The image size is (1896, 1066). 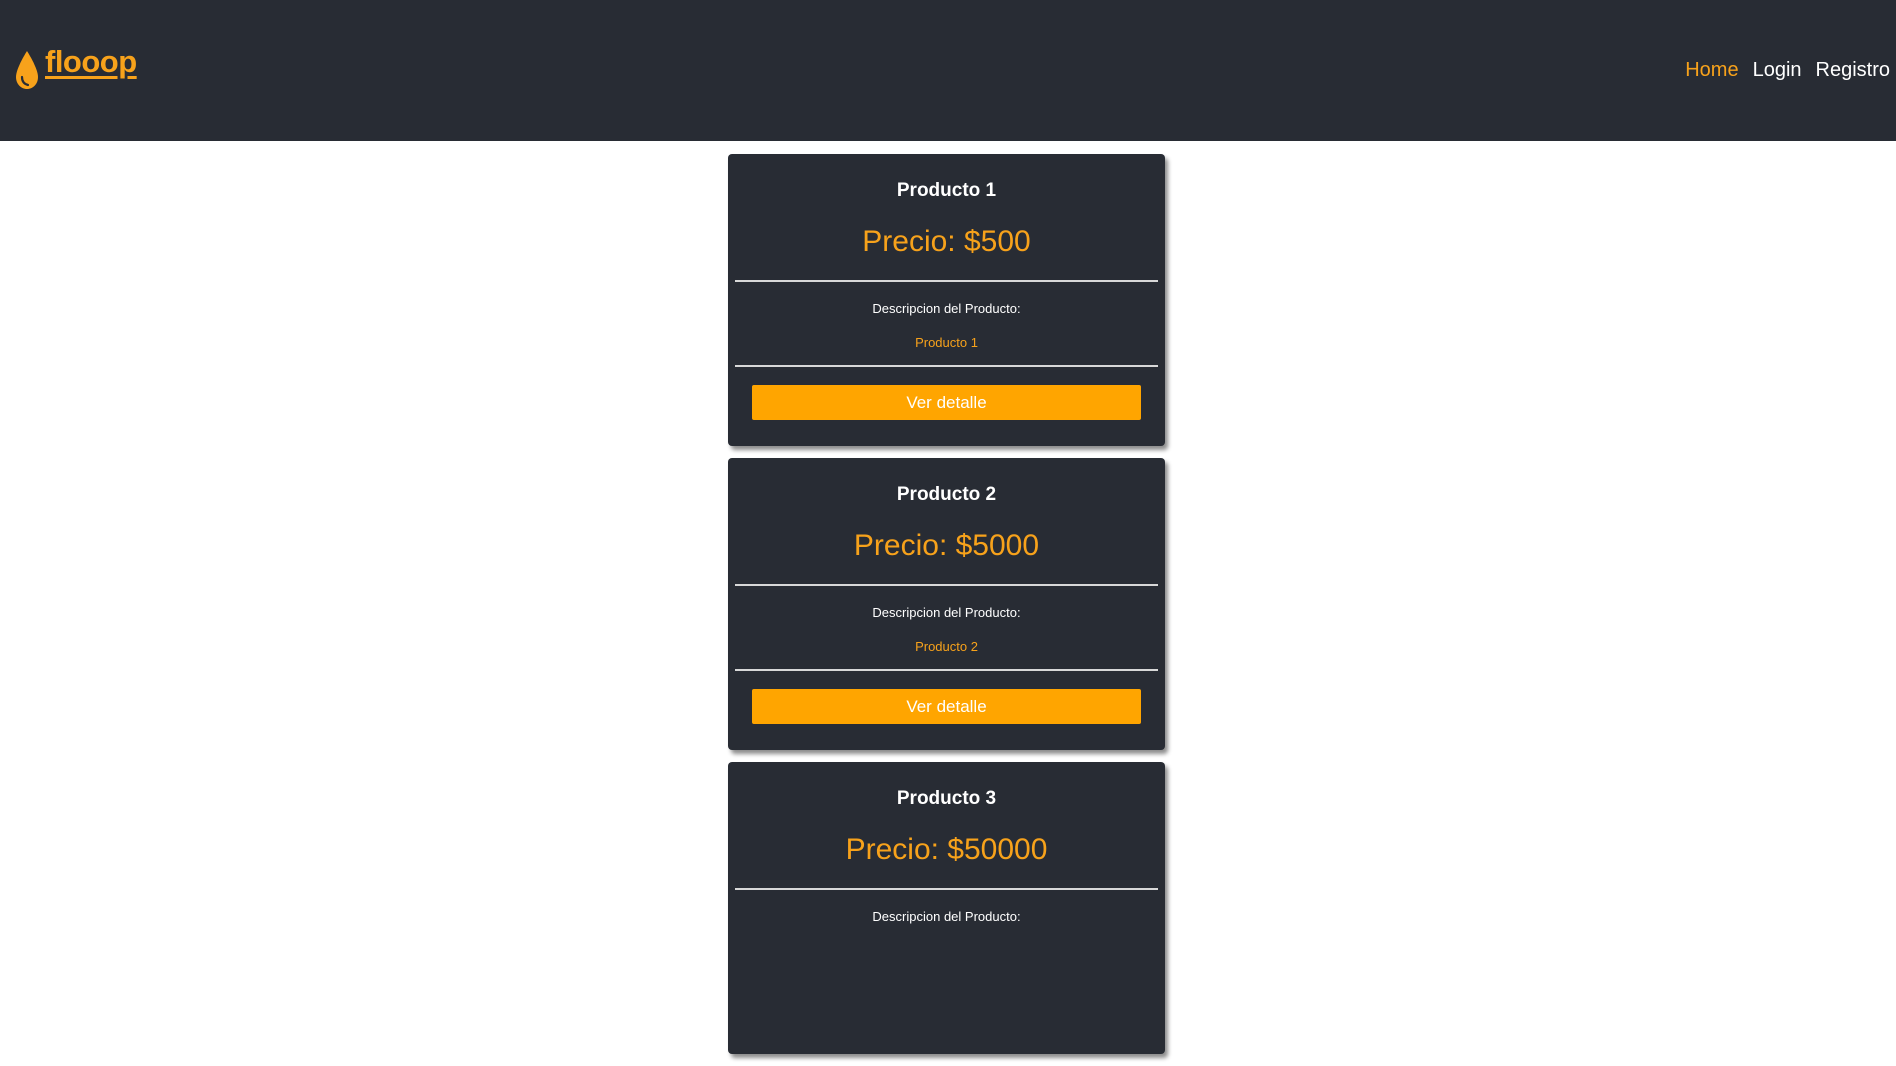 I want to click on product-title: Producto 2, so click(x=946, y=494).